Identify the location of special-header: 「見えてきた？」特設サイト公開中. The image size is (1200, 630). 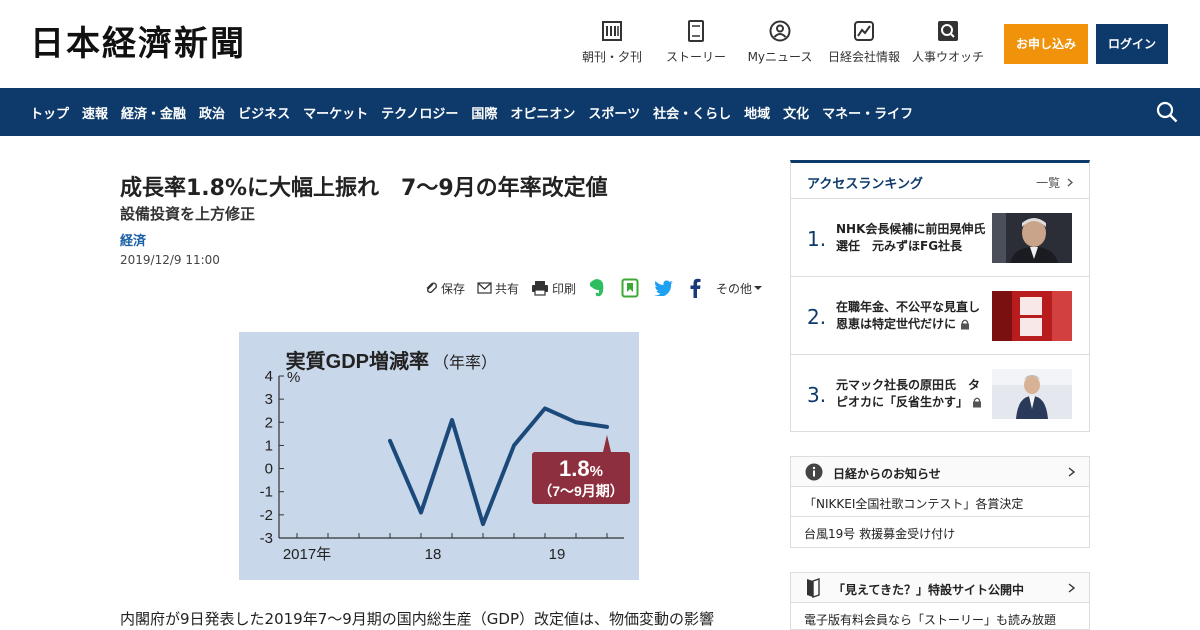
(940, 588).